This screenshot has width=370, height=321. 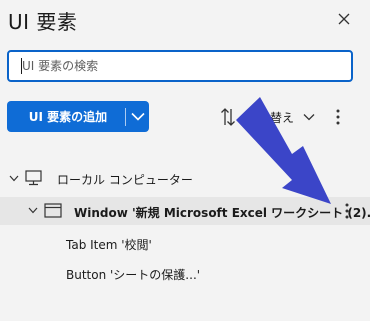 I want to click on monitor-icon, so click(x=33, y=178).